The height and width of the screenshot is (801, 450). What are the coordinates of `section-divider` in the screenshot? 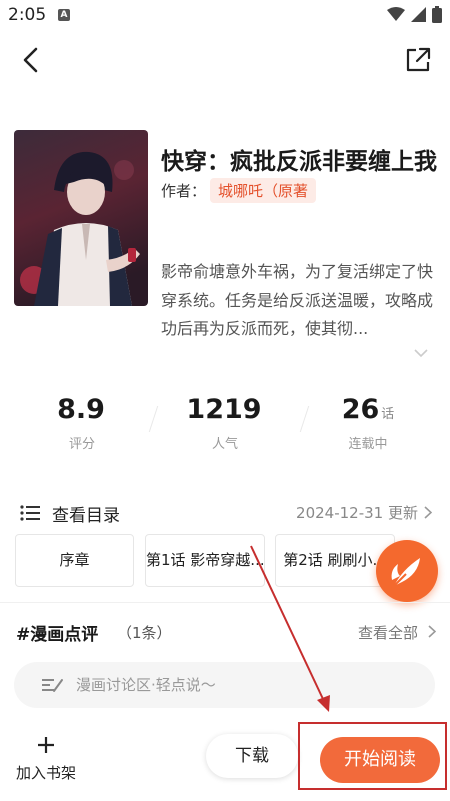 It's located at (225, 602).